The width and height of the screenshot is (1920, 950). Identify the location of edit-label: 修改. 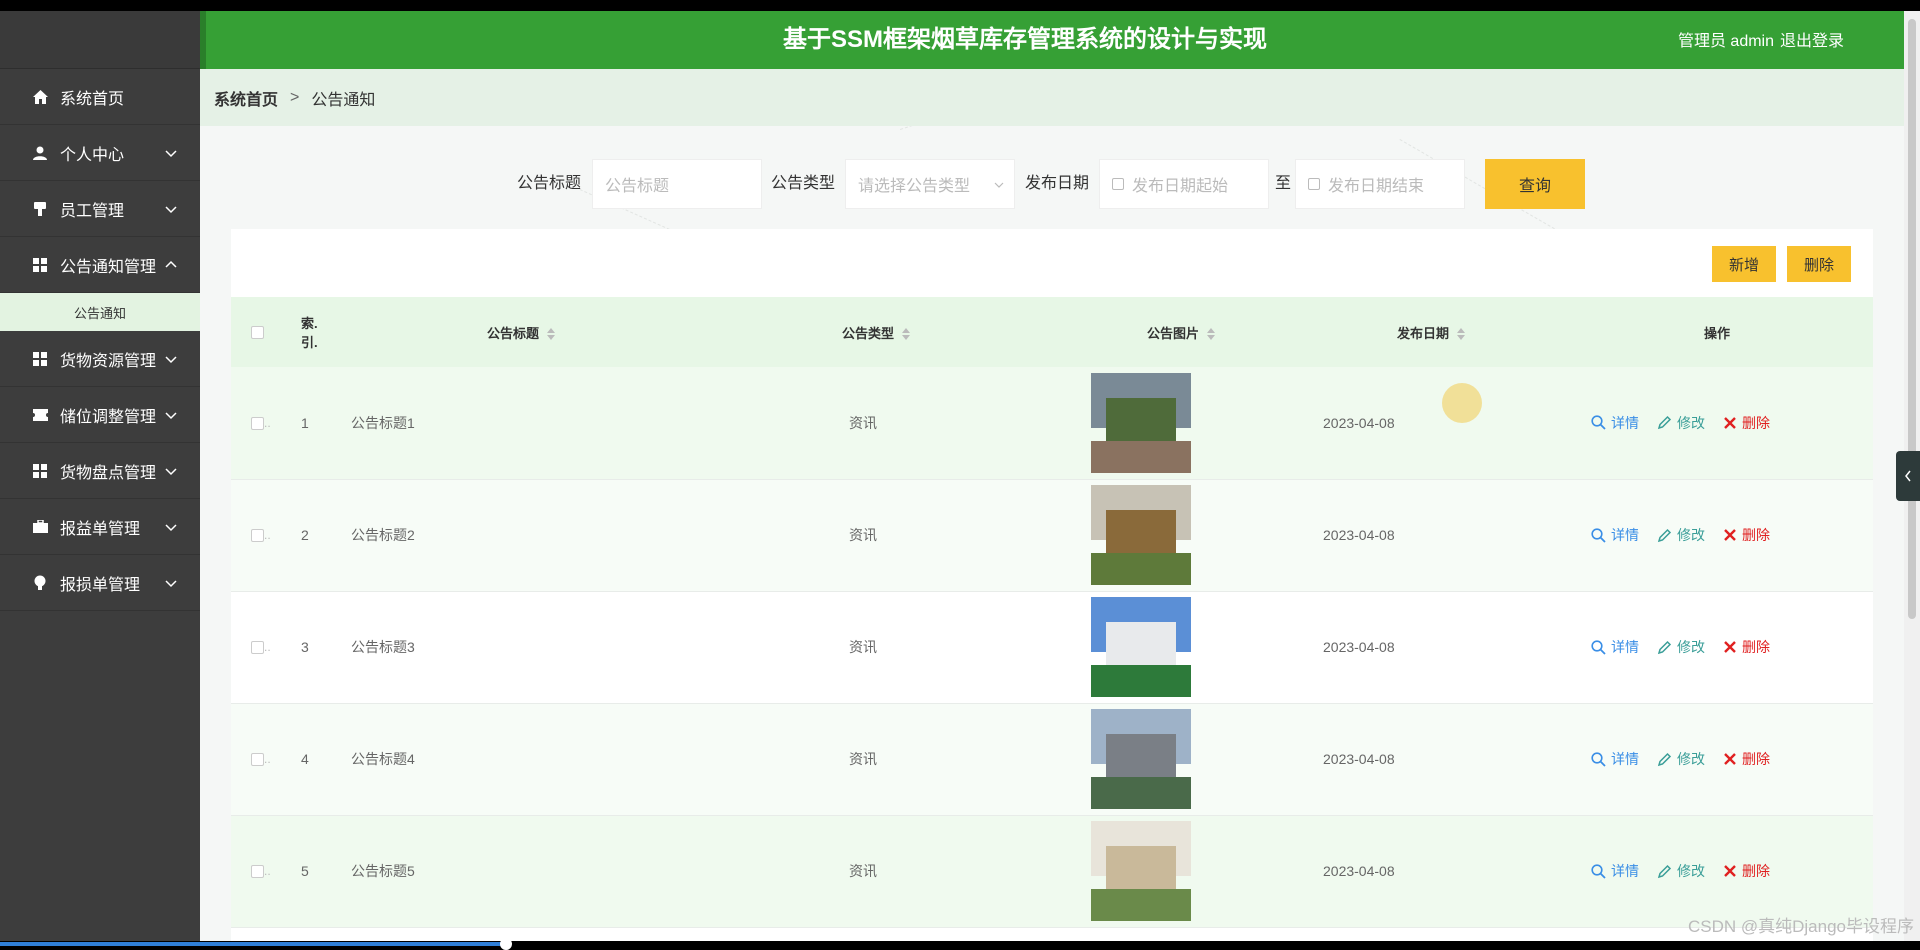
(1691, 871).